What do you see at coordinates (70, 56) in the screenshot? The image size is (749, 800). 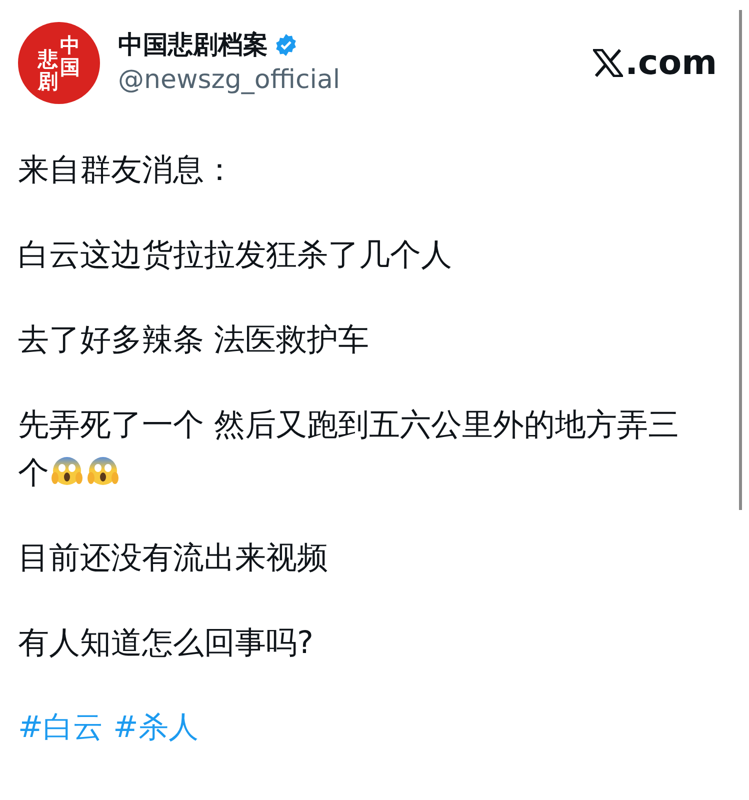 I see `avatar-text: 中国` at bounding box center [70, 56].